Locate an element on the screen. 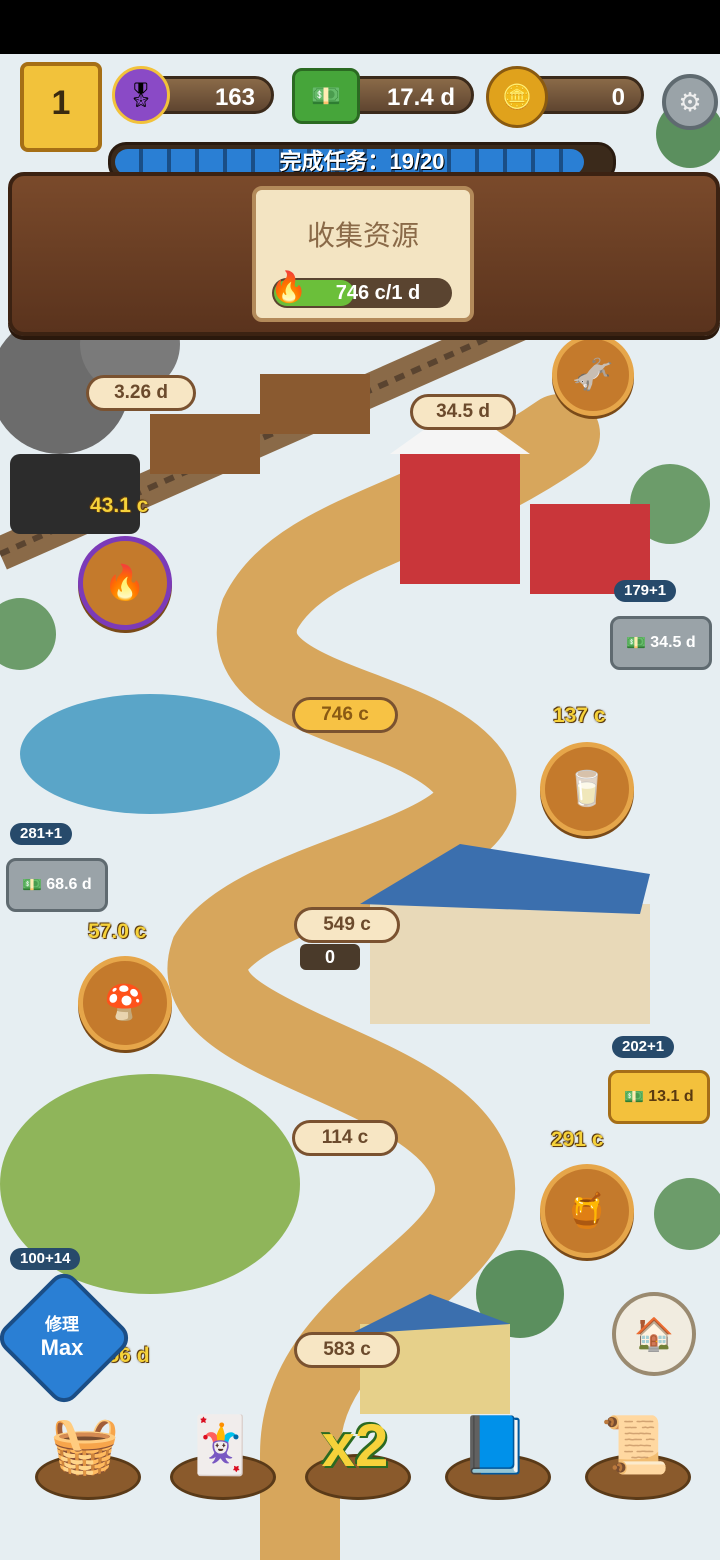 This screenshot has width=720, height=1560. barn-value-label: 34.5 d is located at coordinates (463, 412).